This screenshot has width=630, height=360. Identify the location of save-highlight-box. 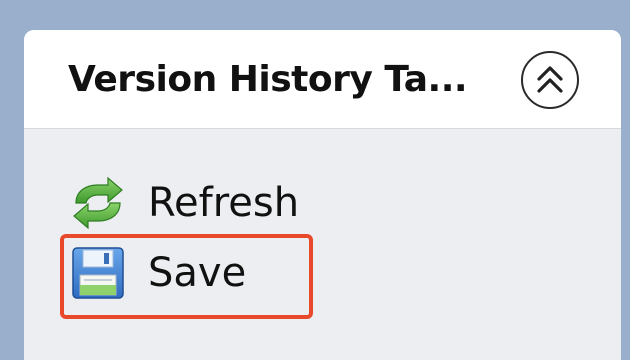
(186, 276).